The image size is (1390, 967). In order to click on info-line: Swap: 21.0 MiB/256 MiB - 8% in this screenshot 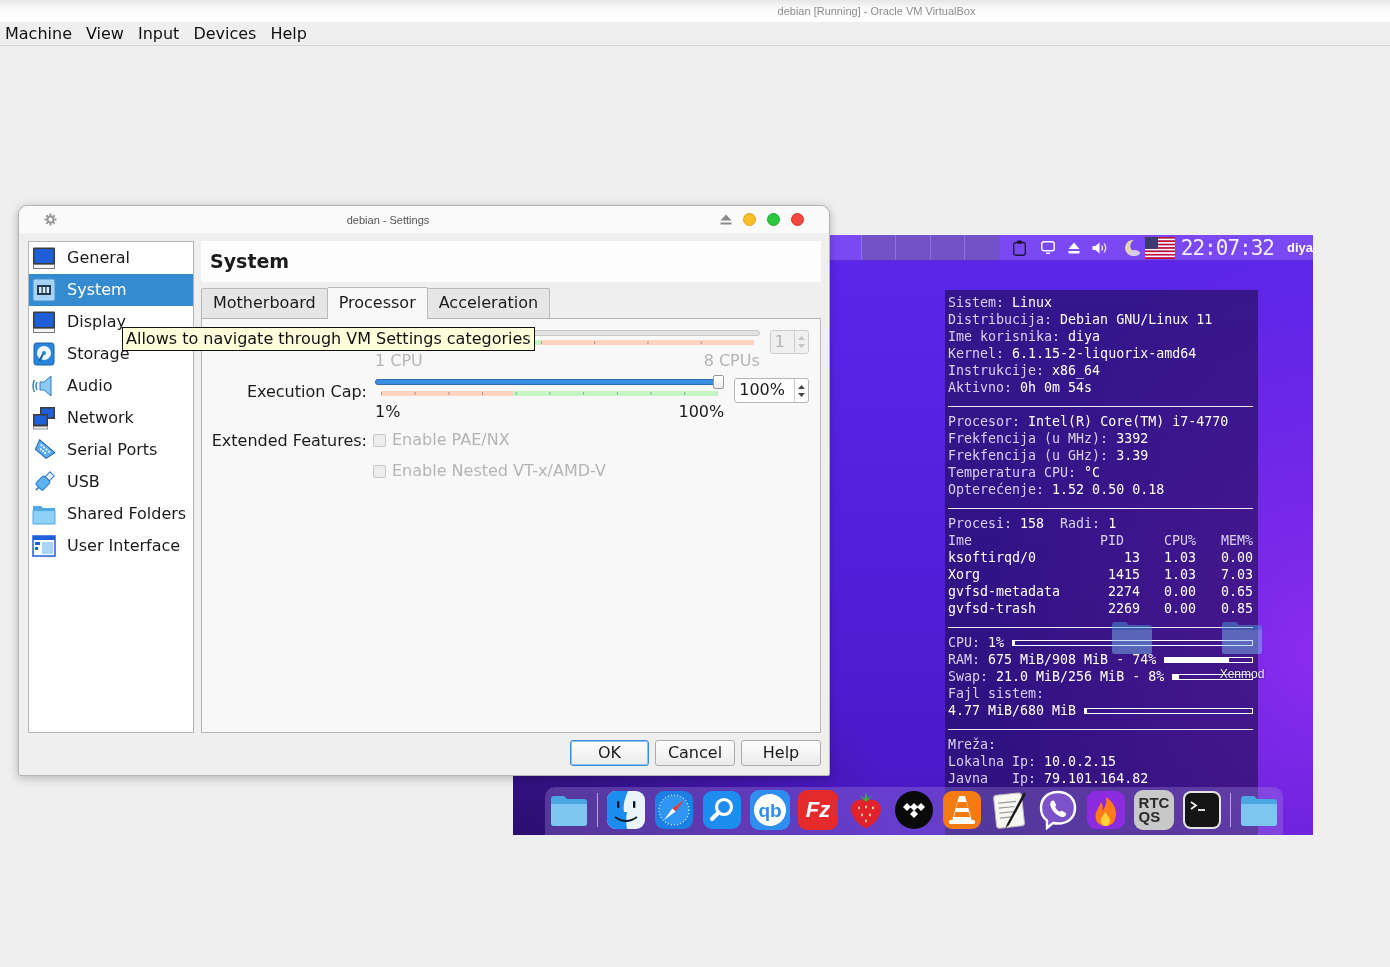, I will do `click(1056, 676)`.